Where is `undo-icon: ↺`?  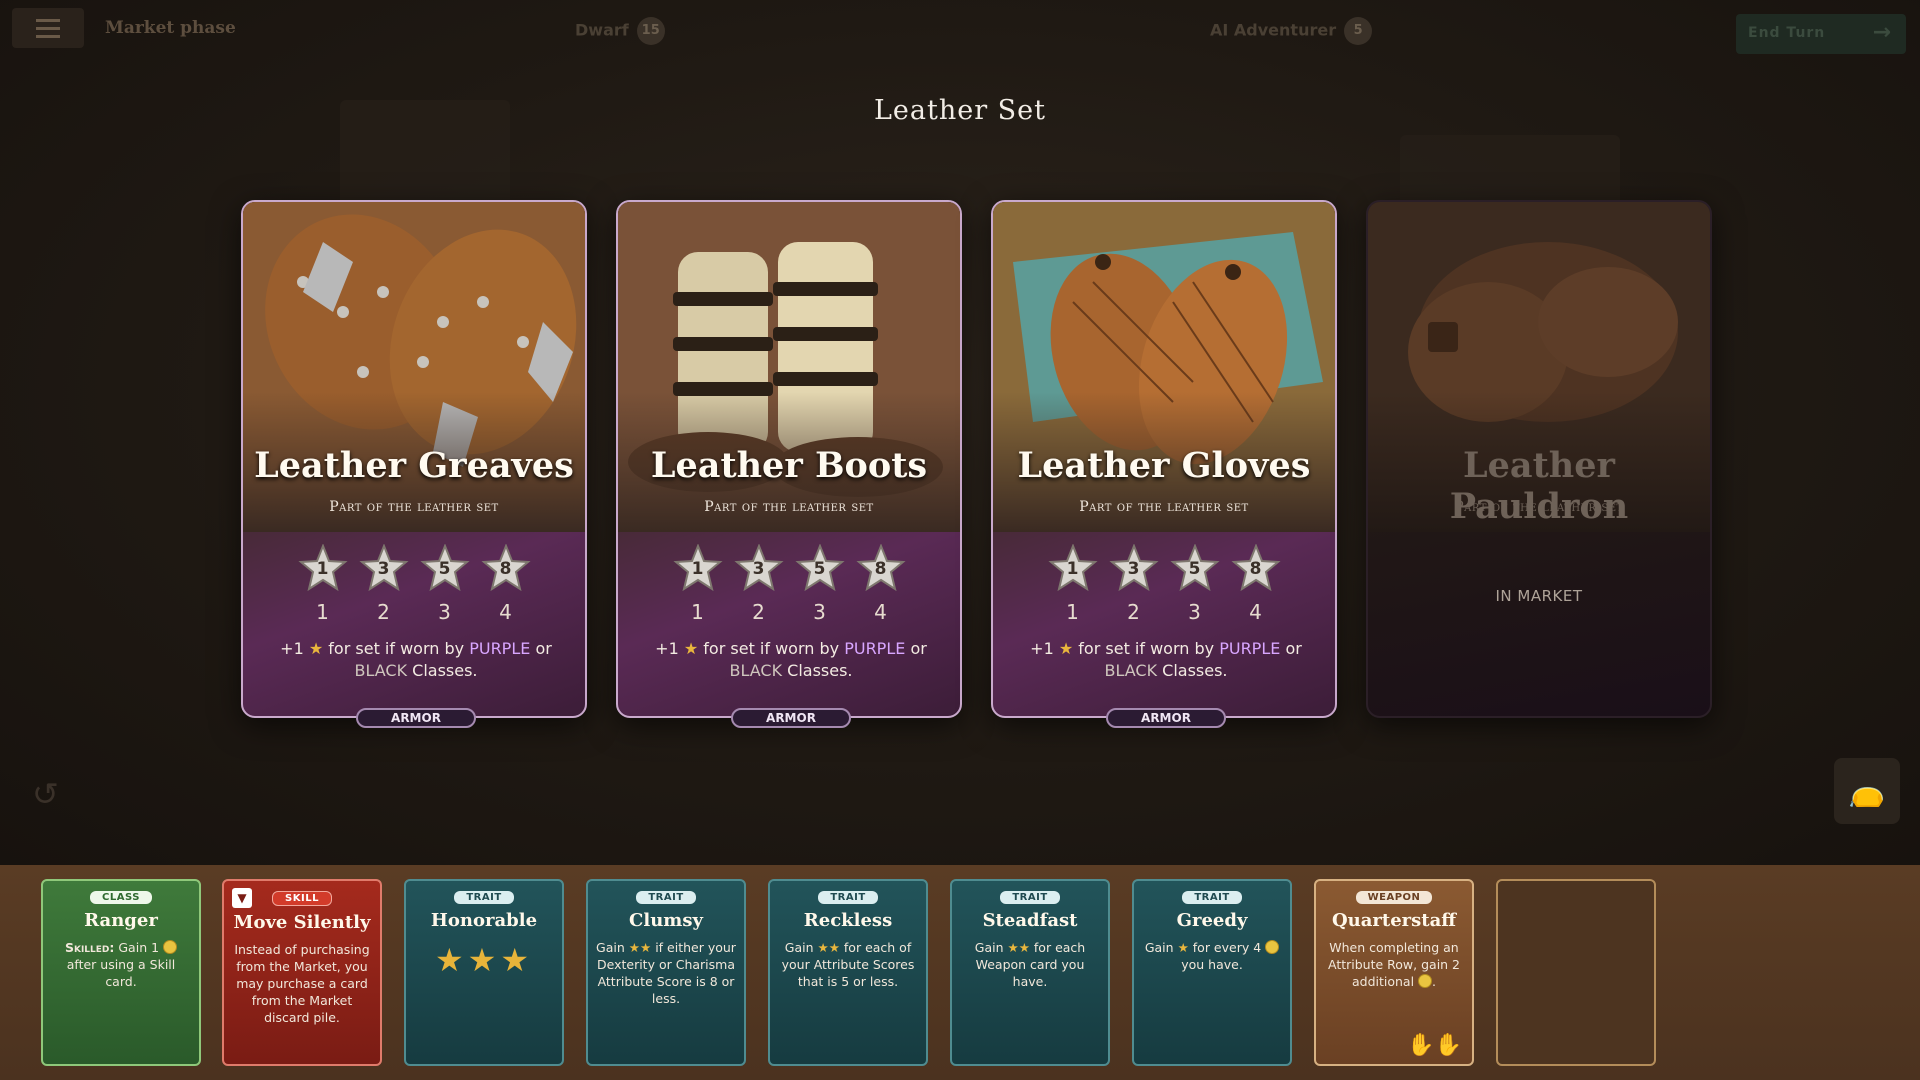 undo-icon: ↺ is located at coordinates (52, 795).